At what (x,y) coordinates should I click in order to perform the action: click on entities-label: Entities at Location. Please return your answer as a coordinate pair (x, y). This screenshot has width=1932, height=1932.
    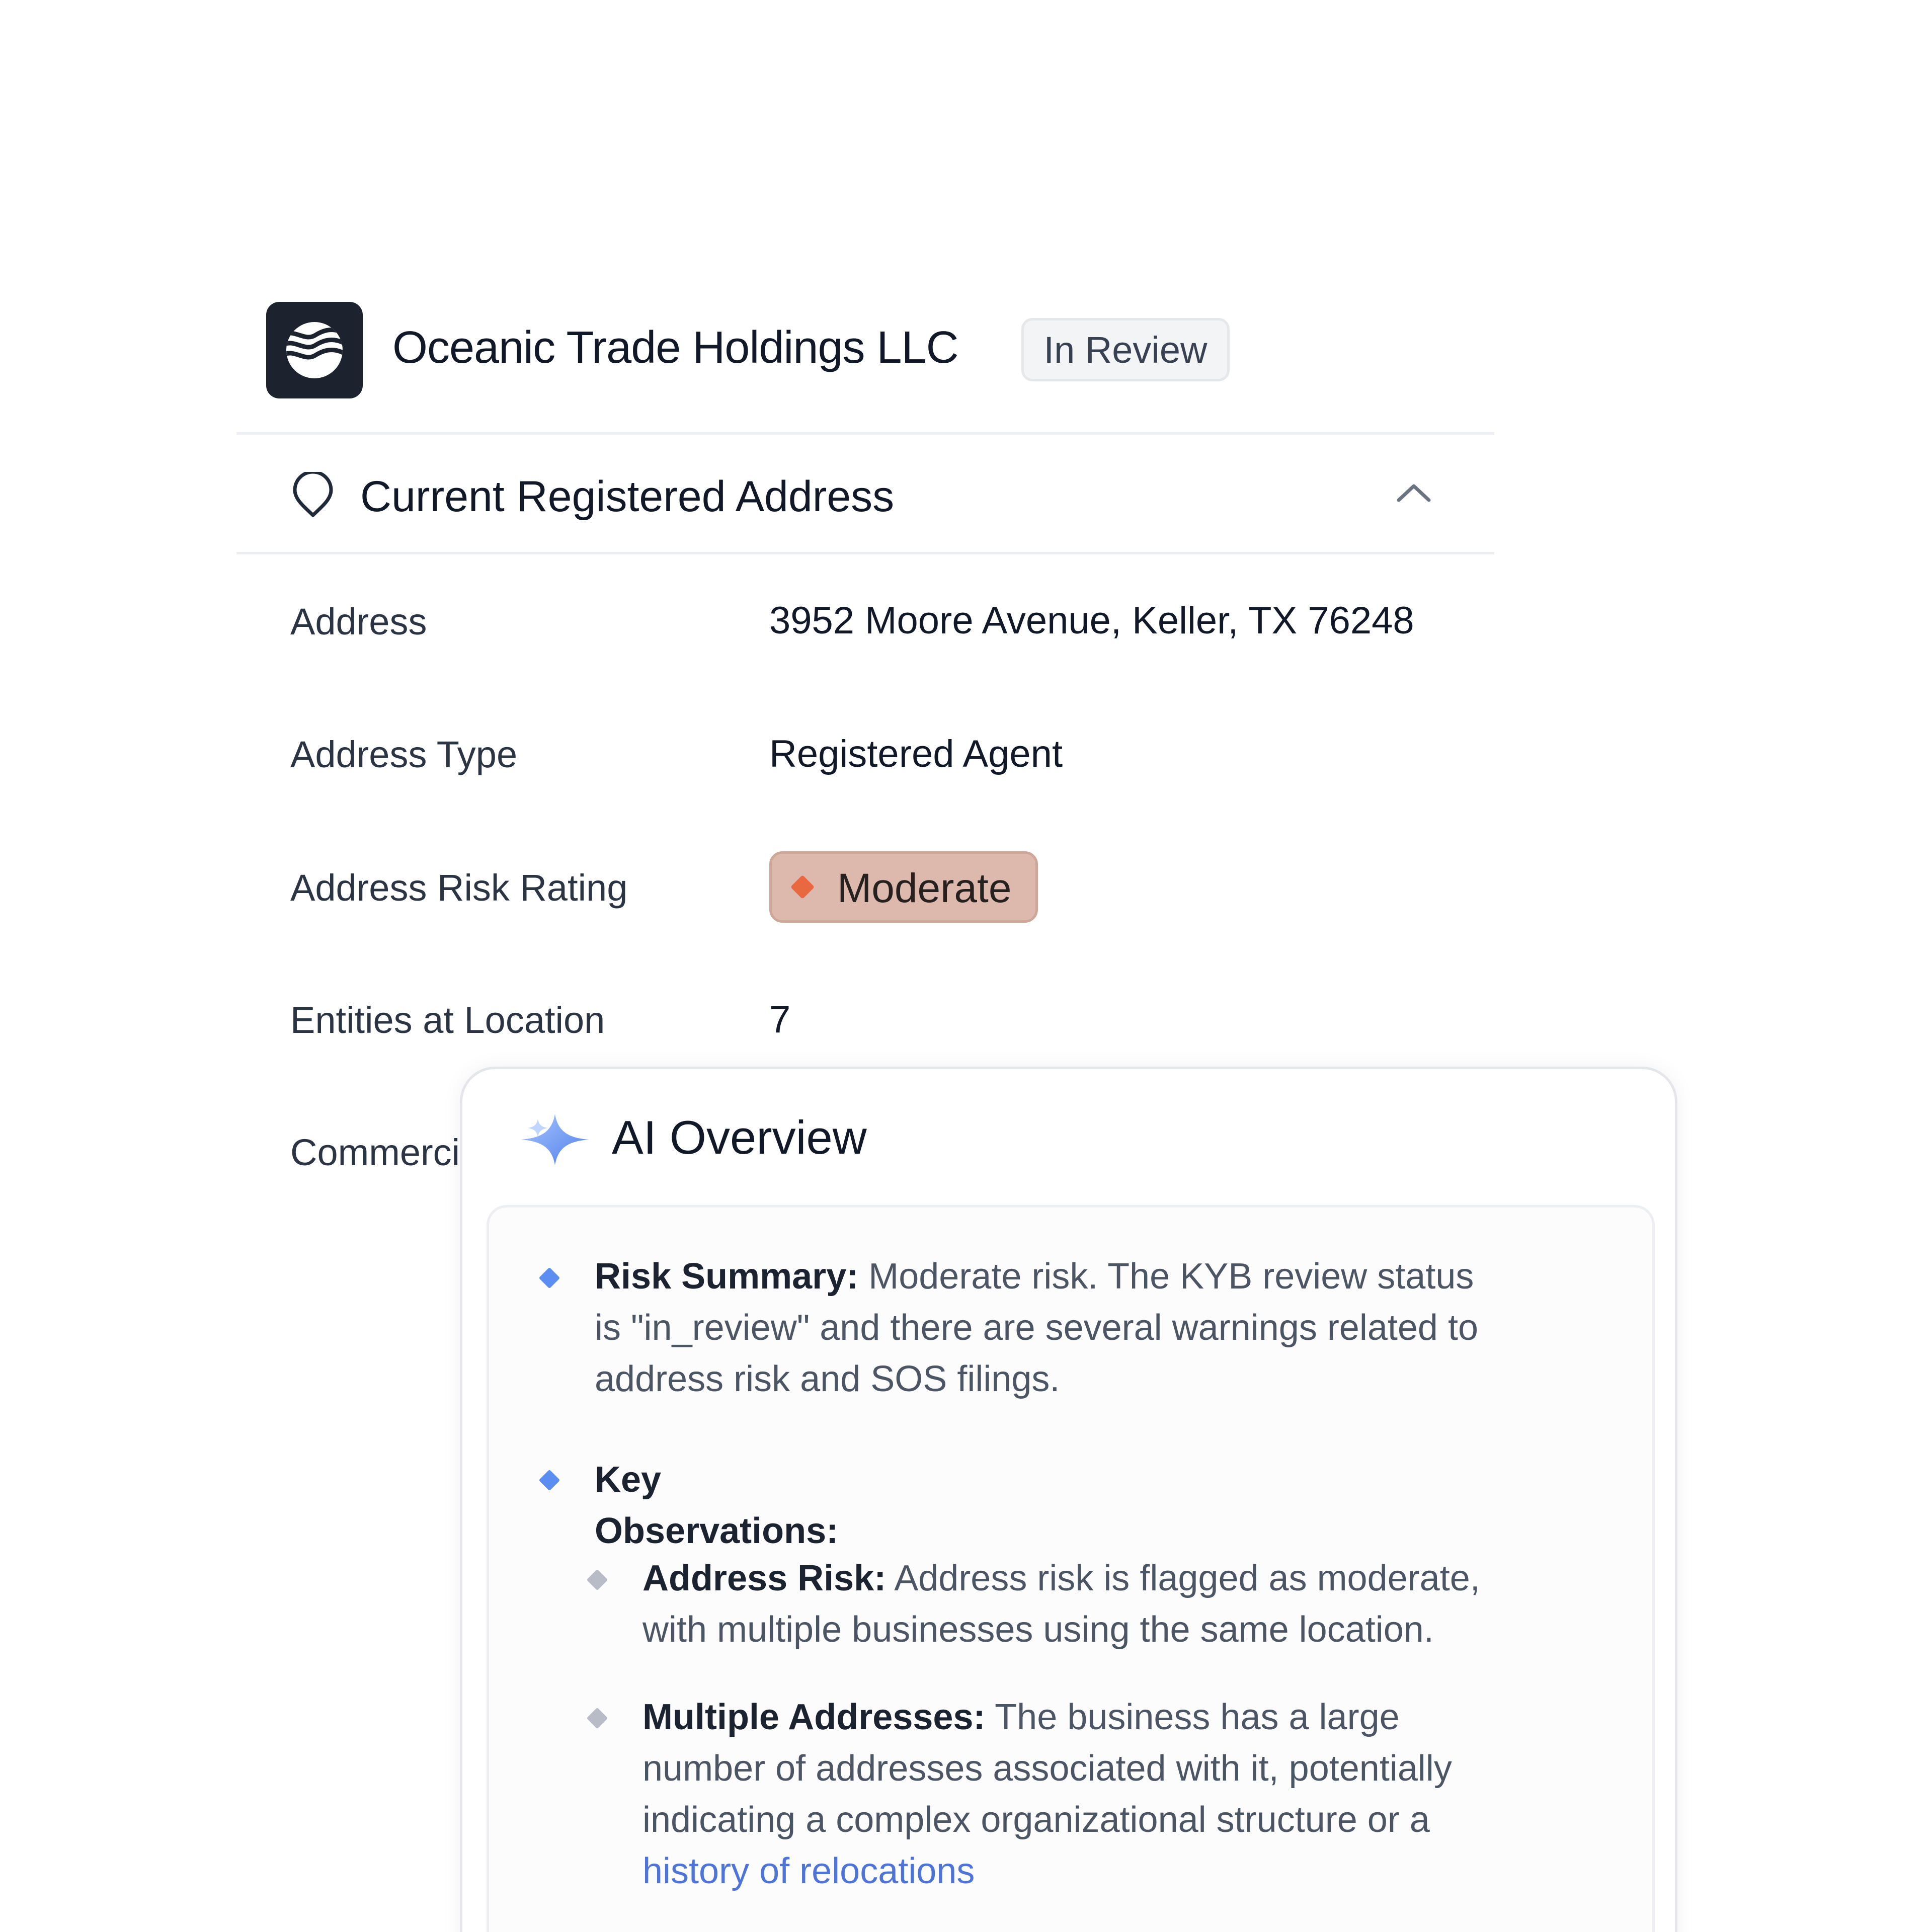
    Looking at the image, I should click on (447, 1020).